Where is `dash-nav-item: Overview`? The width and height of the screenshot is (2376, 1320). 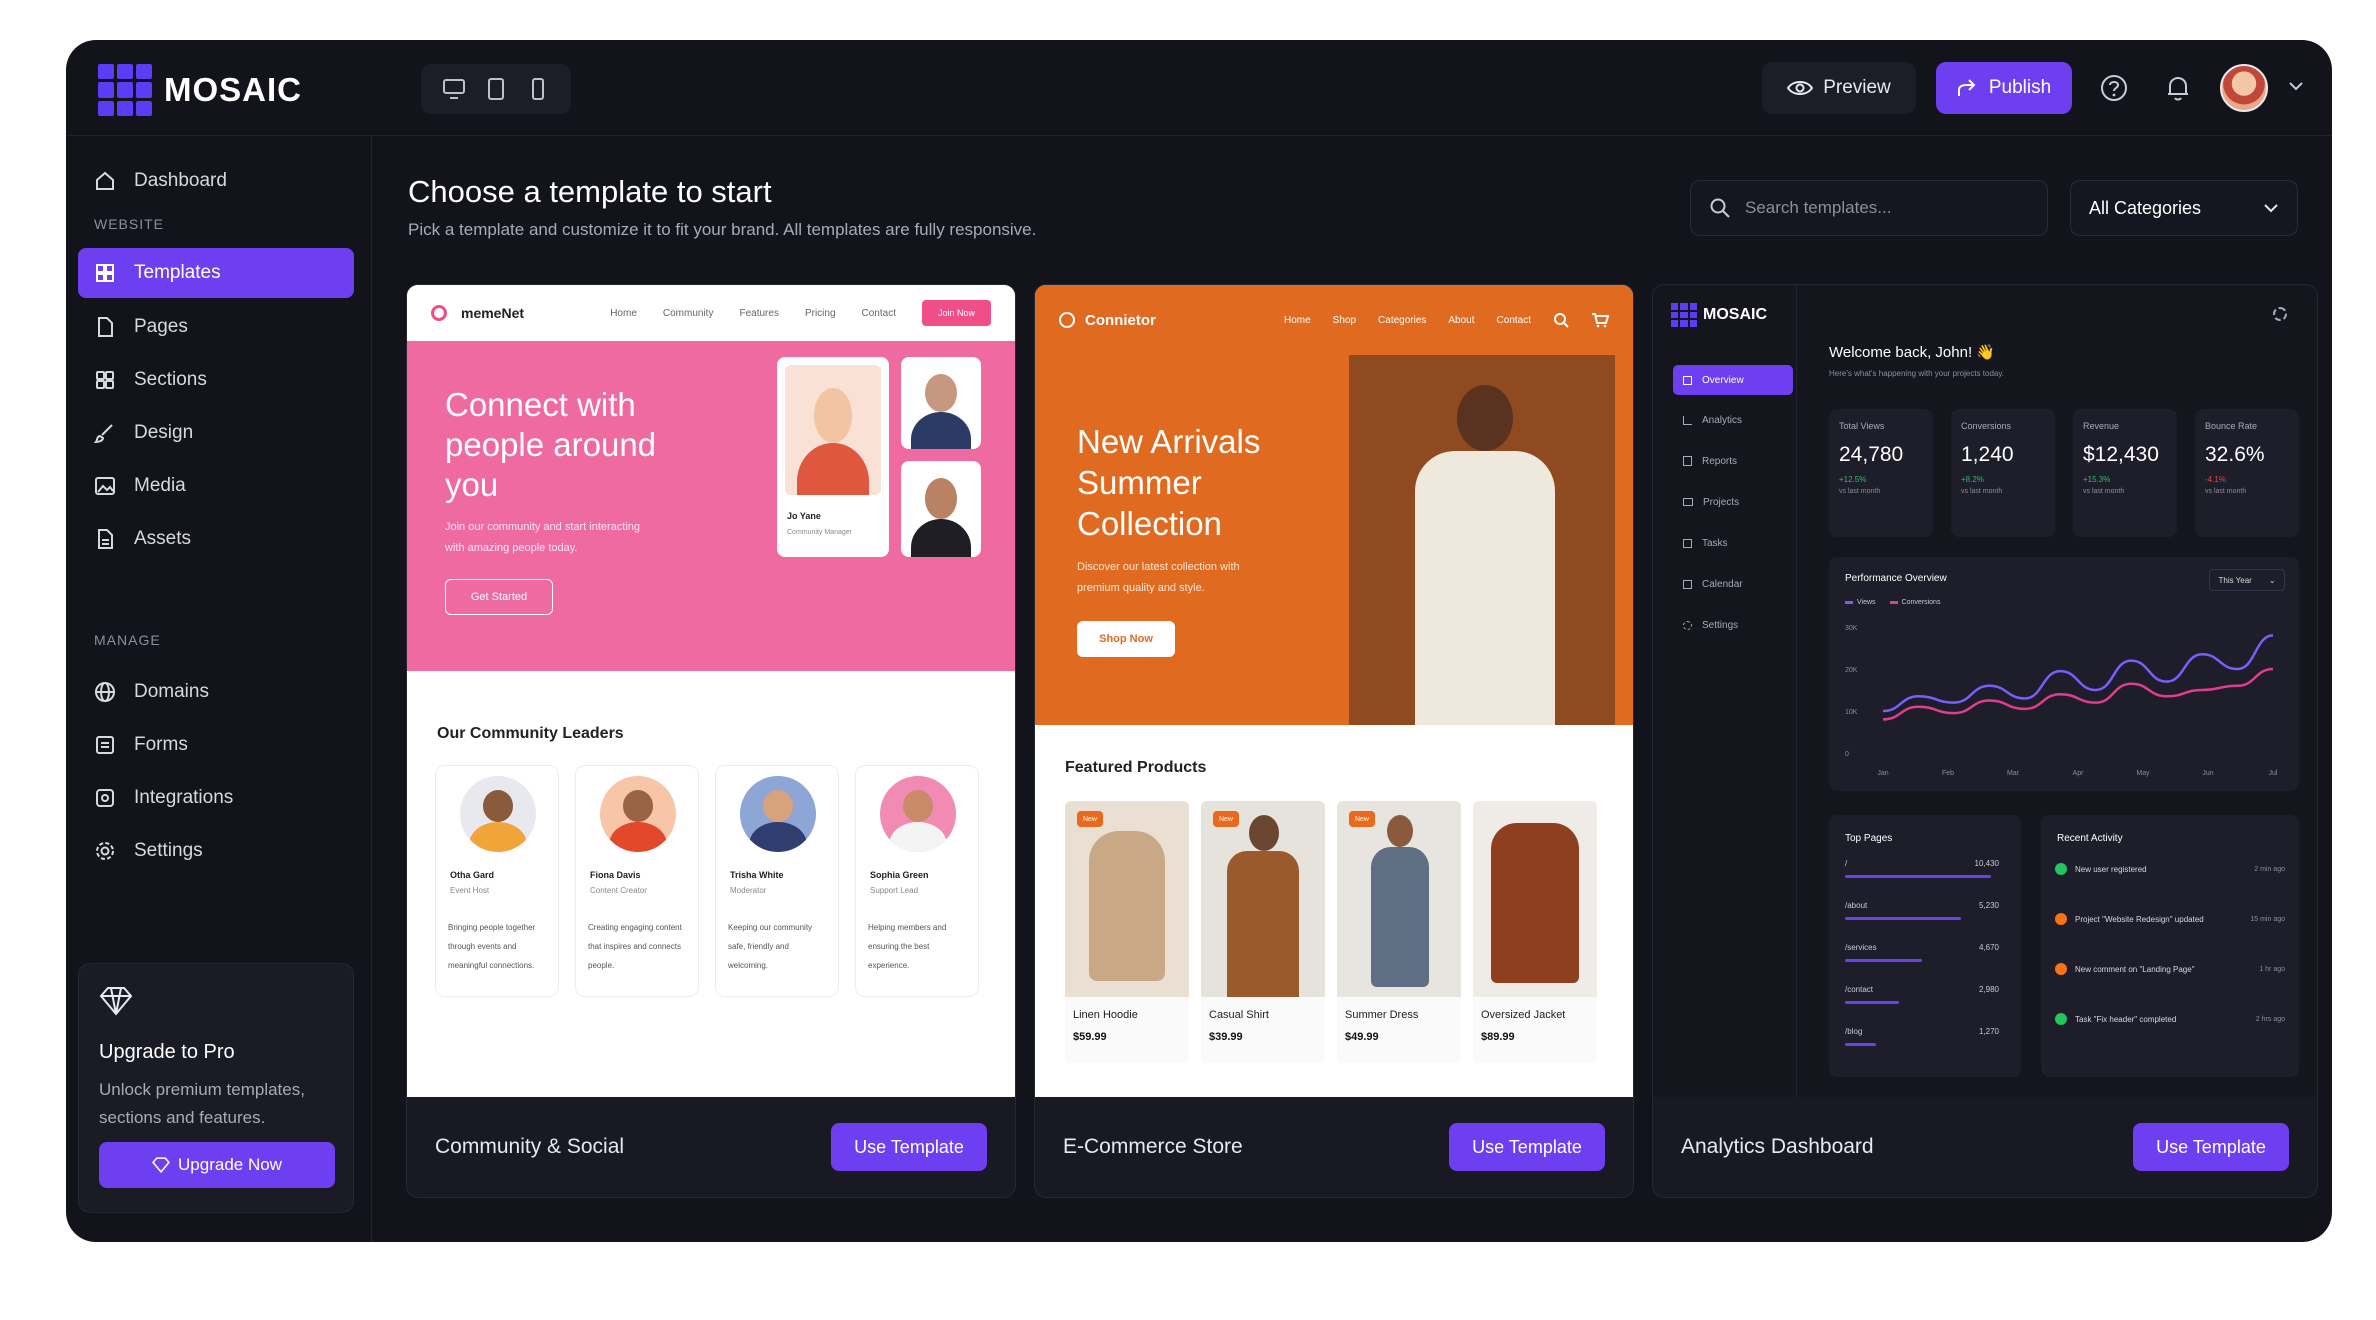
dash-nav-item: Overview is located at coordinates (1733, 380).